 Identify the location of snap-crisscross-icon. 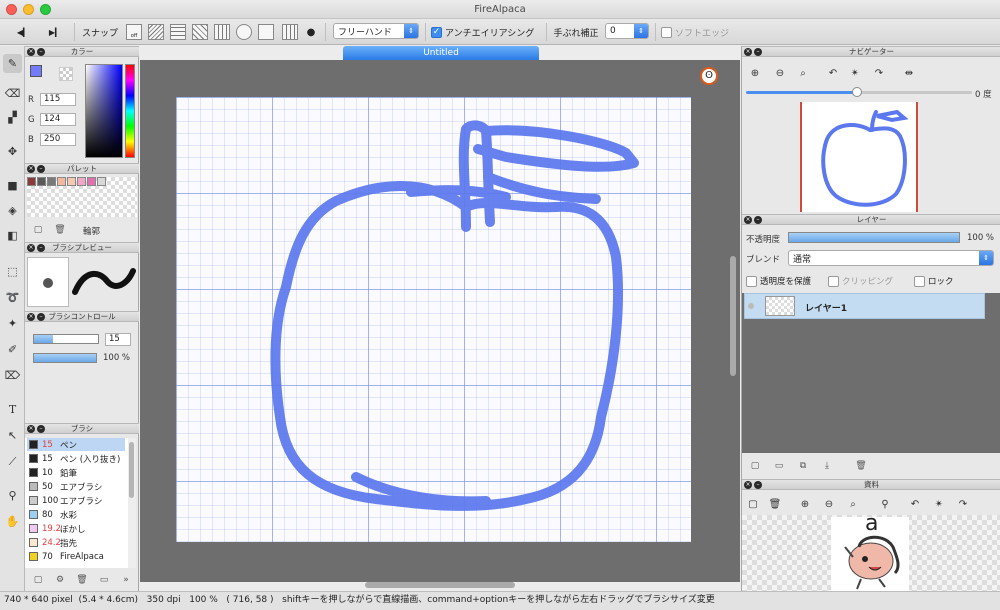
(200, 32).